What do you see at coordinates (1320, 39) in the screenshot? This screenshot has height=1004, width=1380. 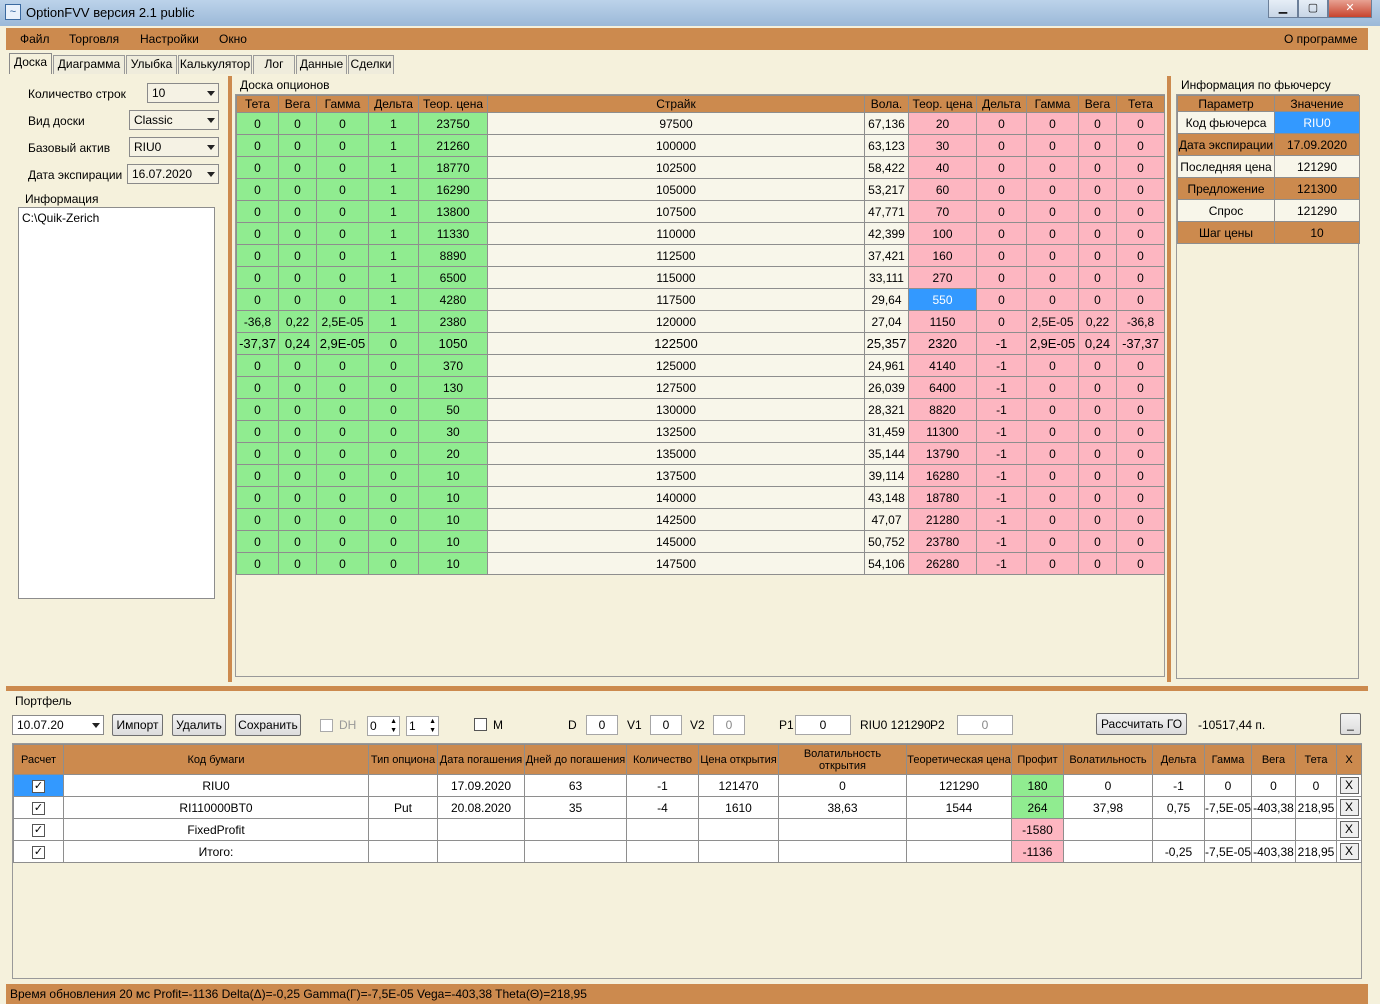 I see `menu-about: О программе` at bounding box center [1320, 39].